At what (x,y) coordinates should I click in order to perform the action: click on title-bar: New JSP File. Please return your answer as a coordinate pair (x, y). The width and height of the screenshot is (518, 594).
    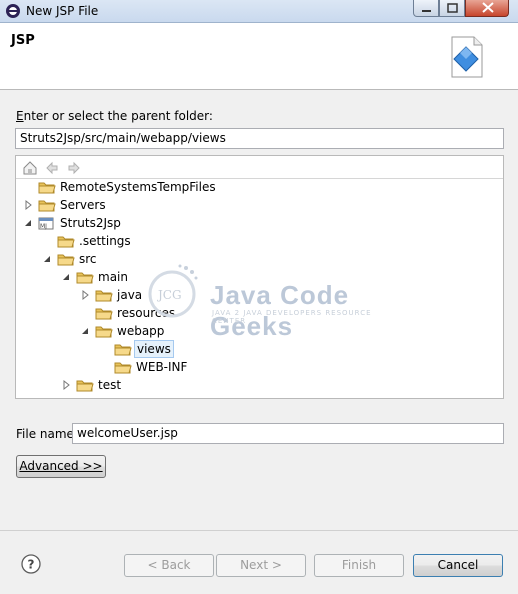
    Looking at the image, I should click on (259, 11).